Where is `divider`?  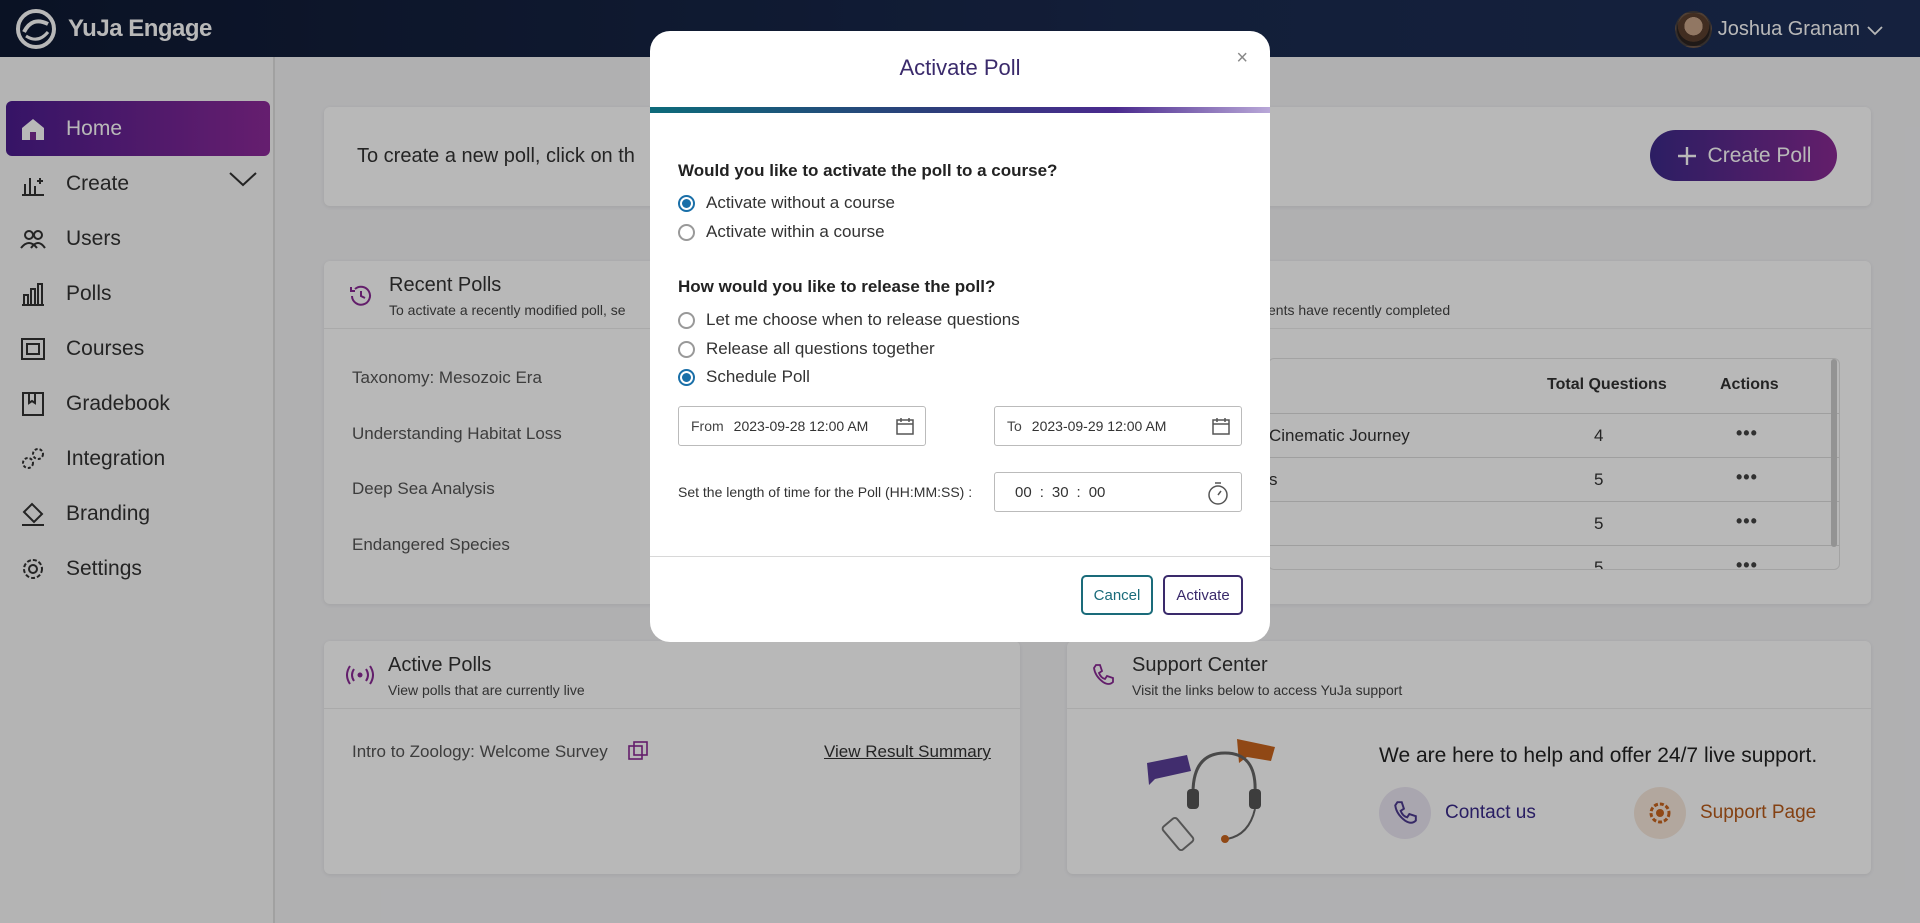 divider is located at coordinates (960, 556).